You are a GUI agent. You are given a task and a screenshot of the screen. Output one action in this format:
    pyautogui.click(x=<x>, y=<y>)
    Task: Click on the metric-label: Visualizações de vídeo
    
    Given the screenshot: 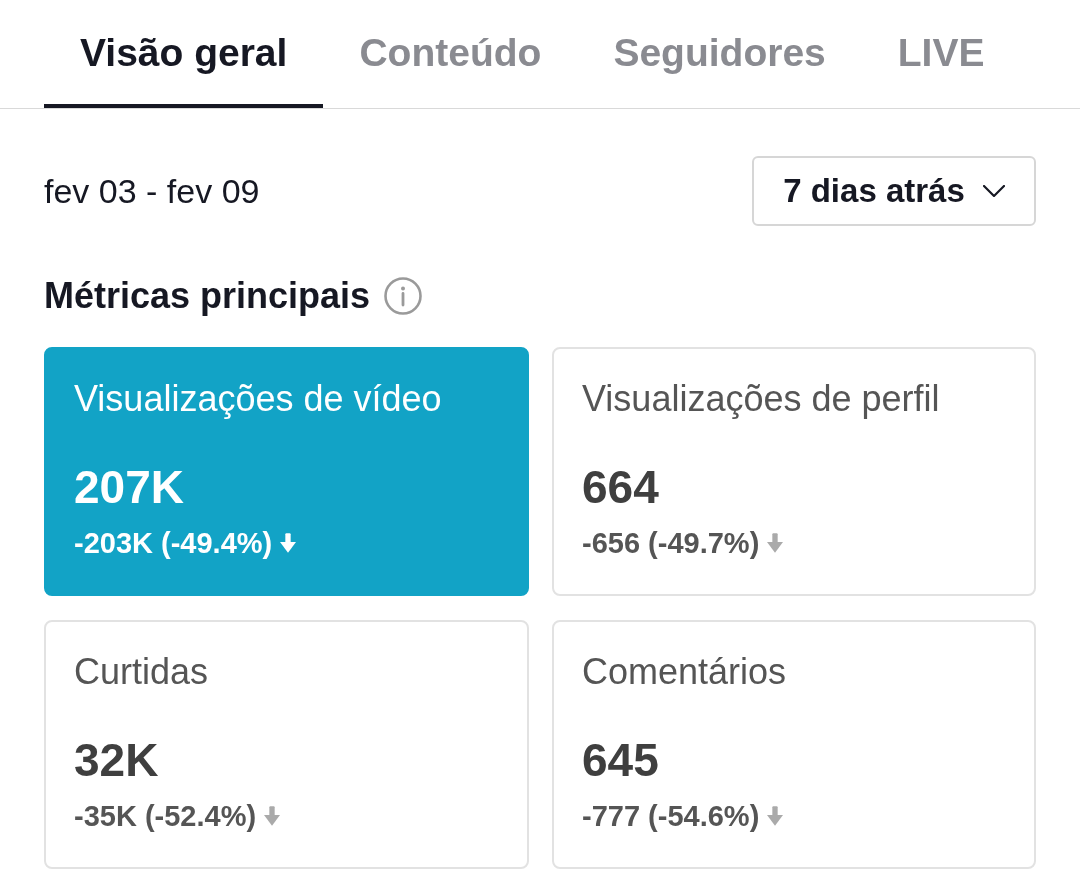 What is the action you would take?
    pyautogui.click(x=258, y=399)
    